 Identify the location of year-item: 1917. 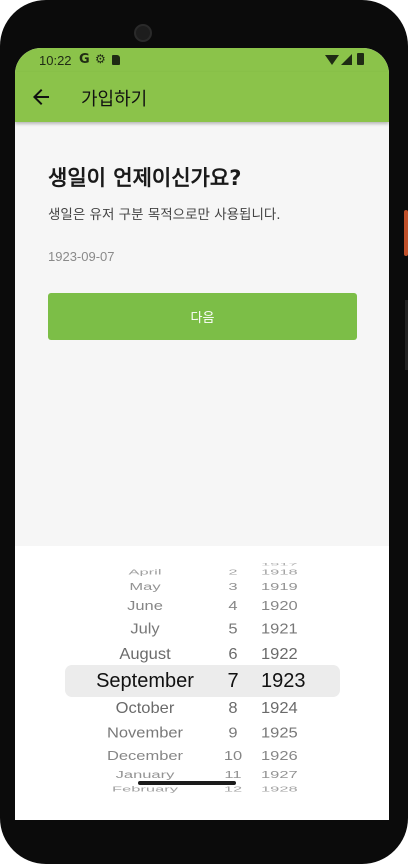
(281, 564).